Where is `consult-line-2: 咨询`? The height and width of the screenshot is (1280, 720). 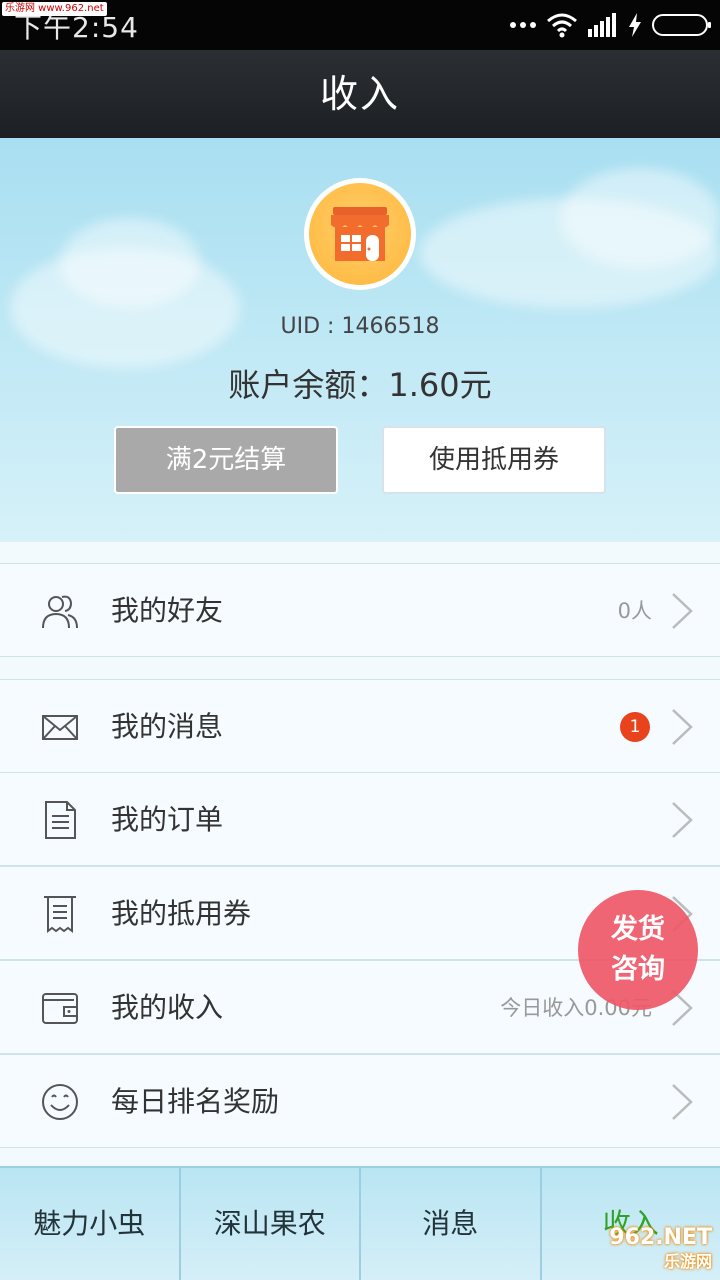
consult-line-2: 咨询 is located at coordinates (638, 969).